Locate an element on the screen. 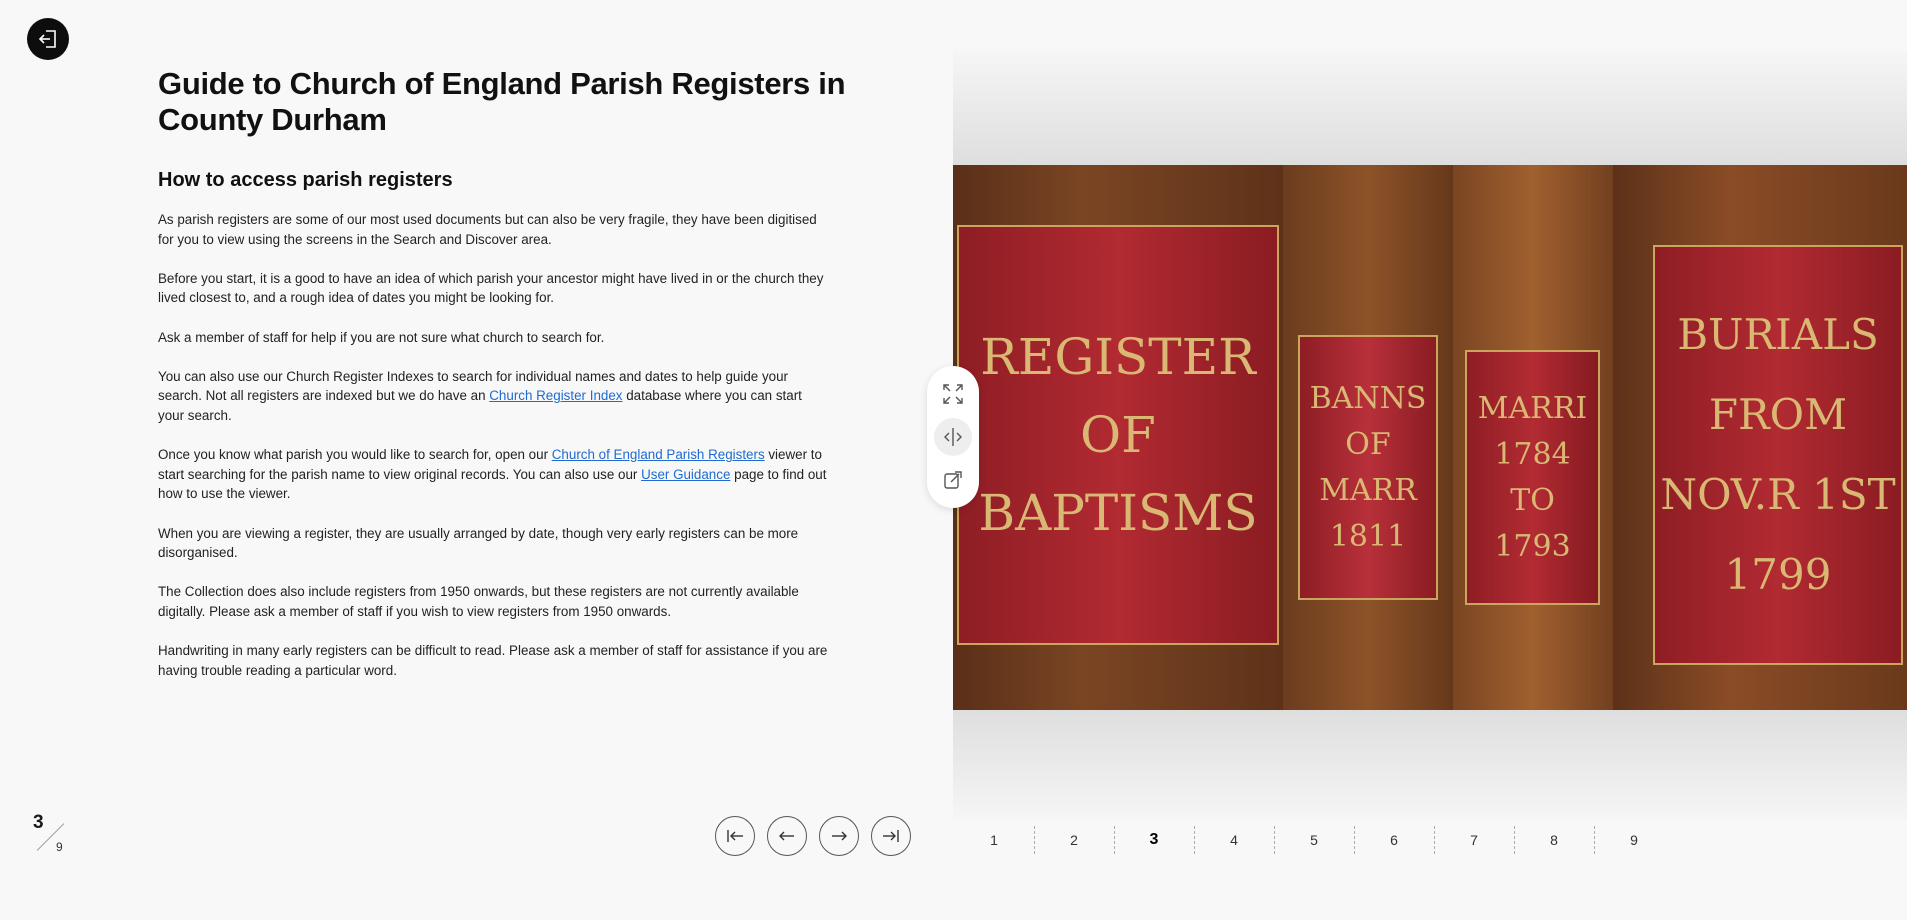 This screenshot has width=1907, height=920. label-text: BANNS is located at coordinates (1368, 398).